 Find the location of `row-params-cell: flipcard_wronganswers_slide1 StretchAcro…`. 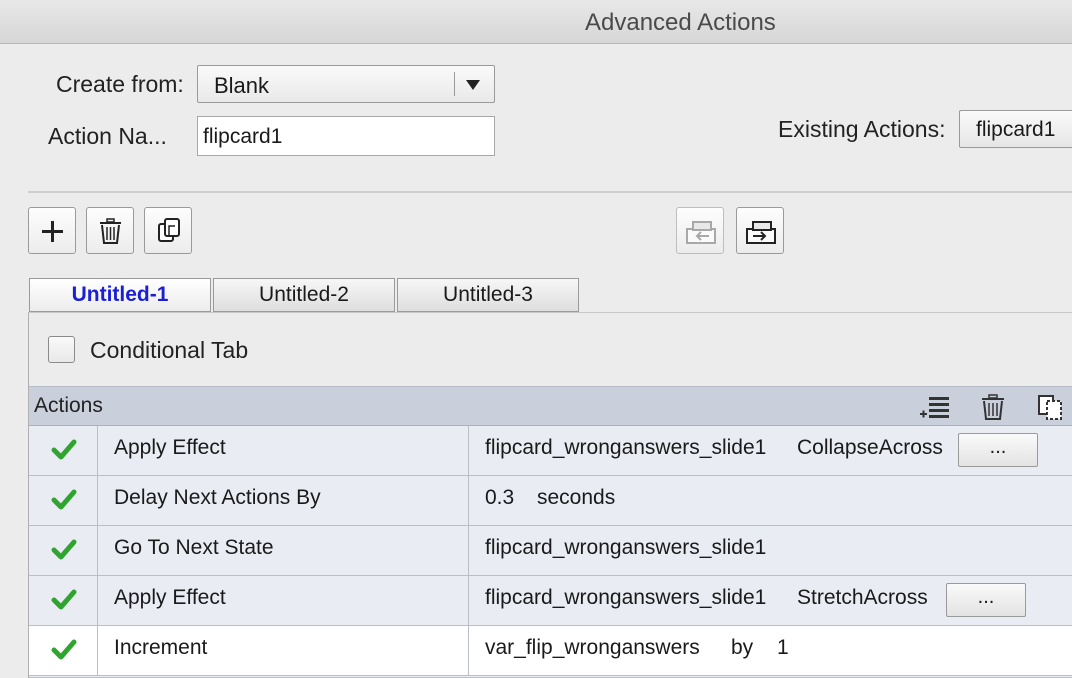

row-params-cell: flipcard_wronganswers_slide1 StretchAcro… is located at coordinates (770, 601).